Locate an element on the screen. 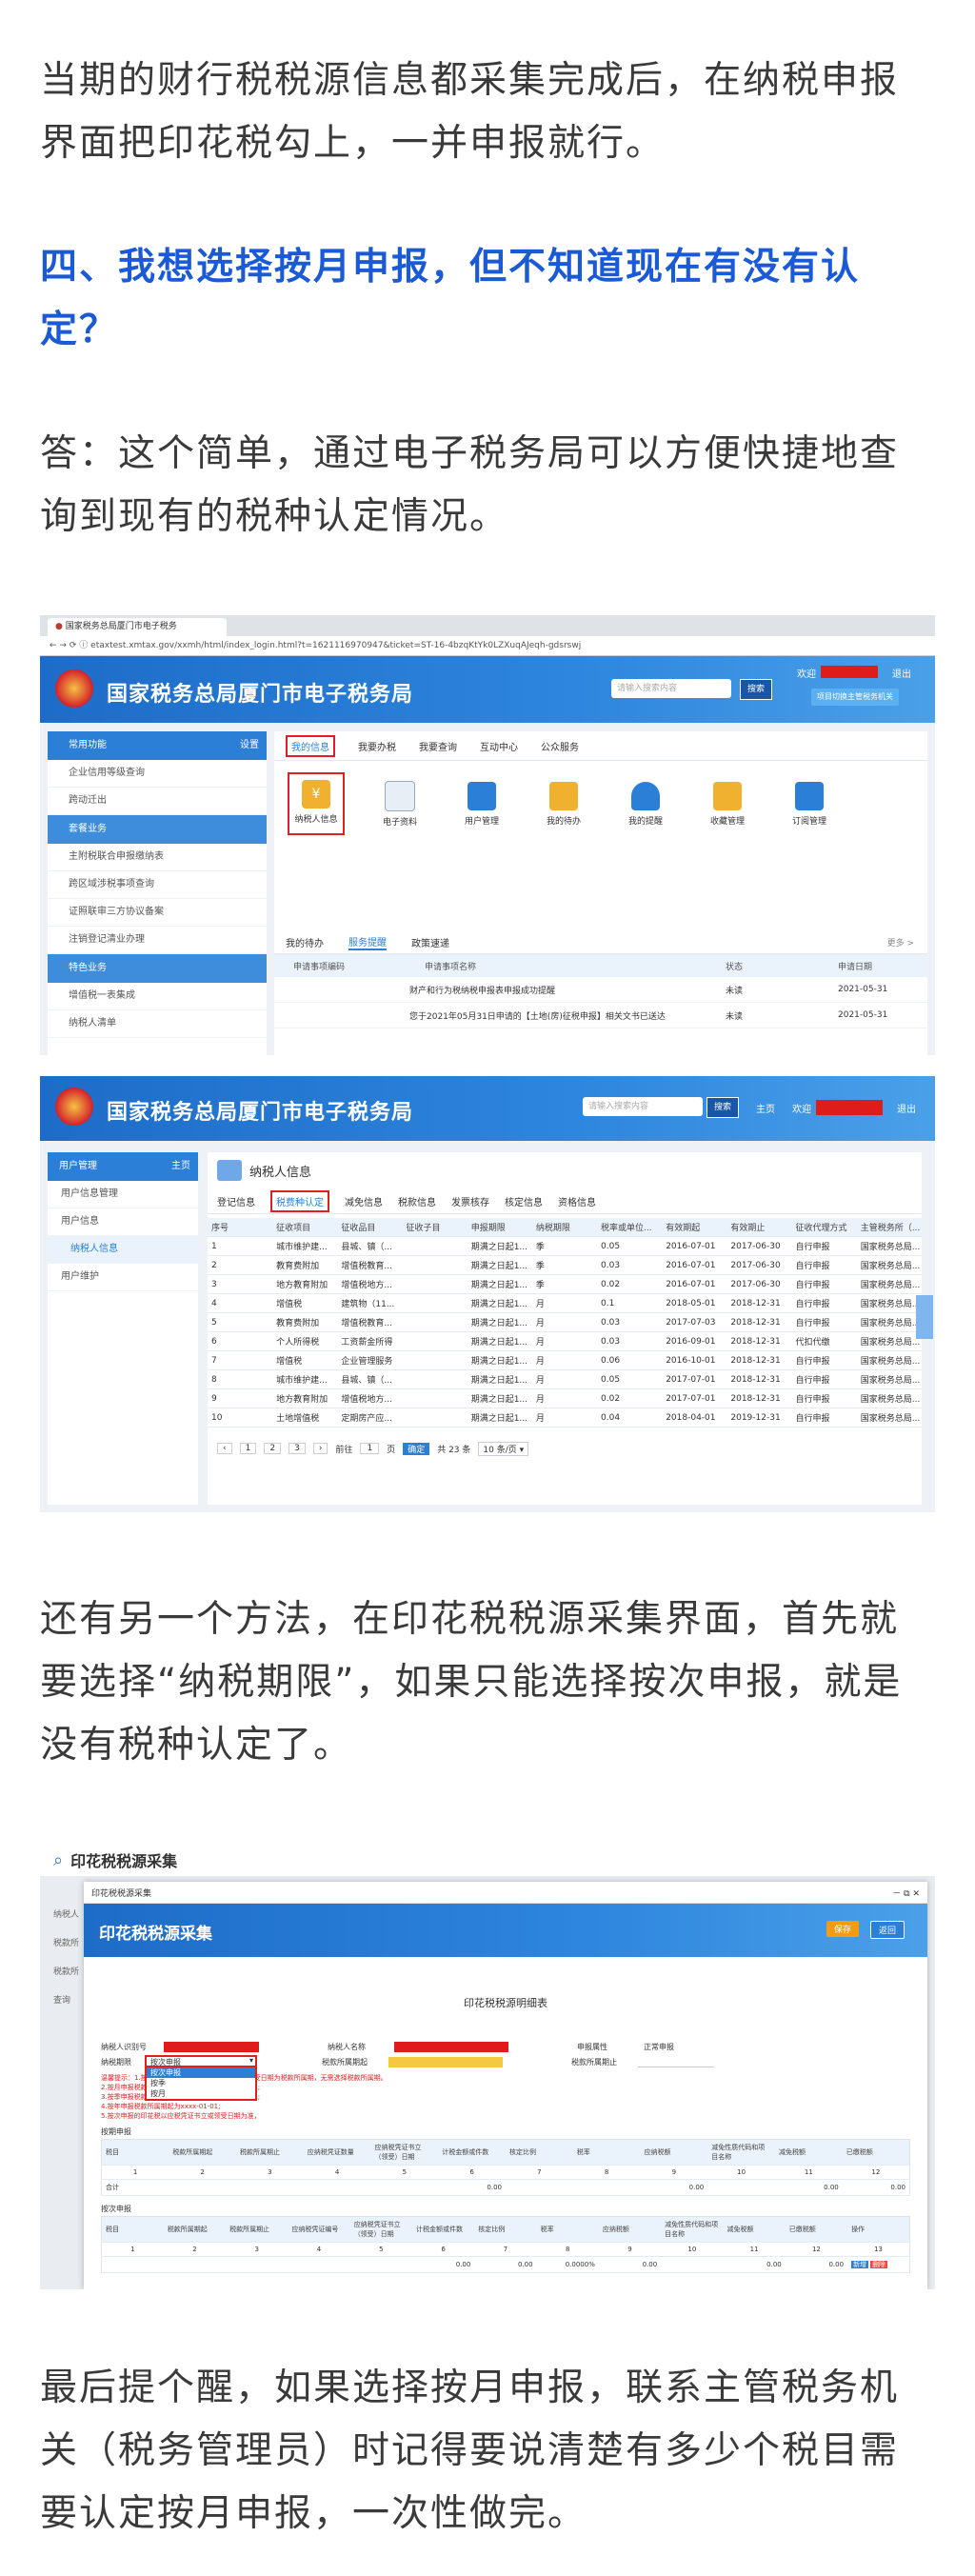 The image size is (975, 2576). confirm-button: 确定 is located at coordinates (416, 1448).